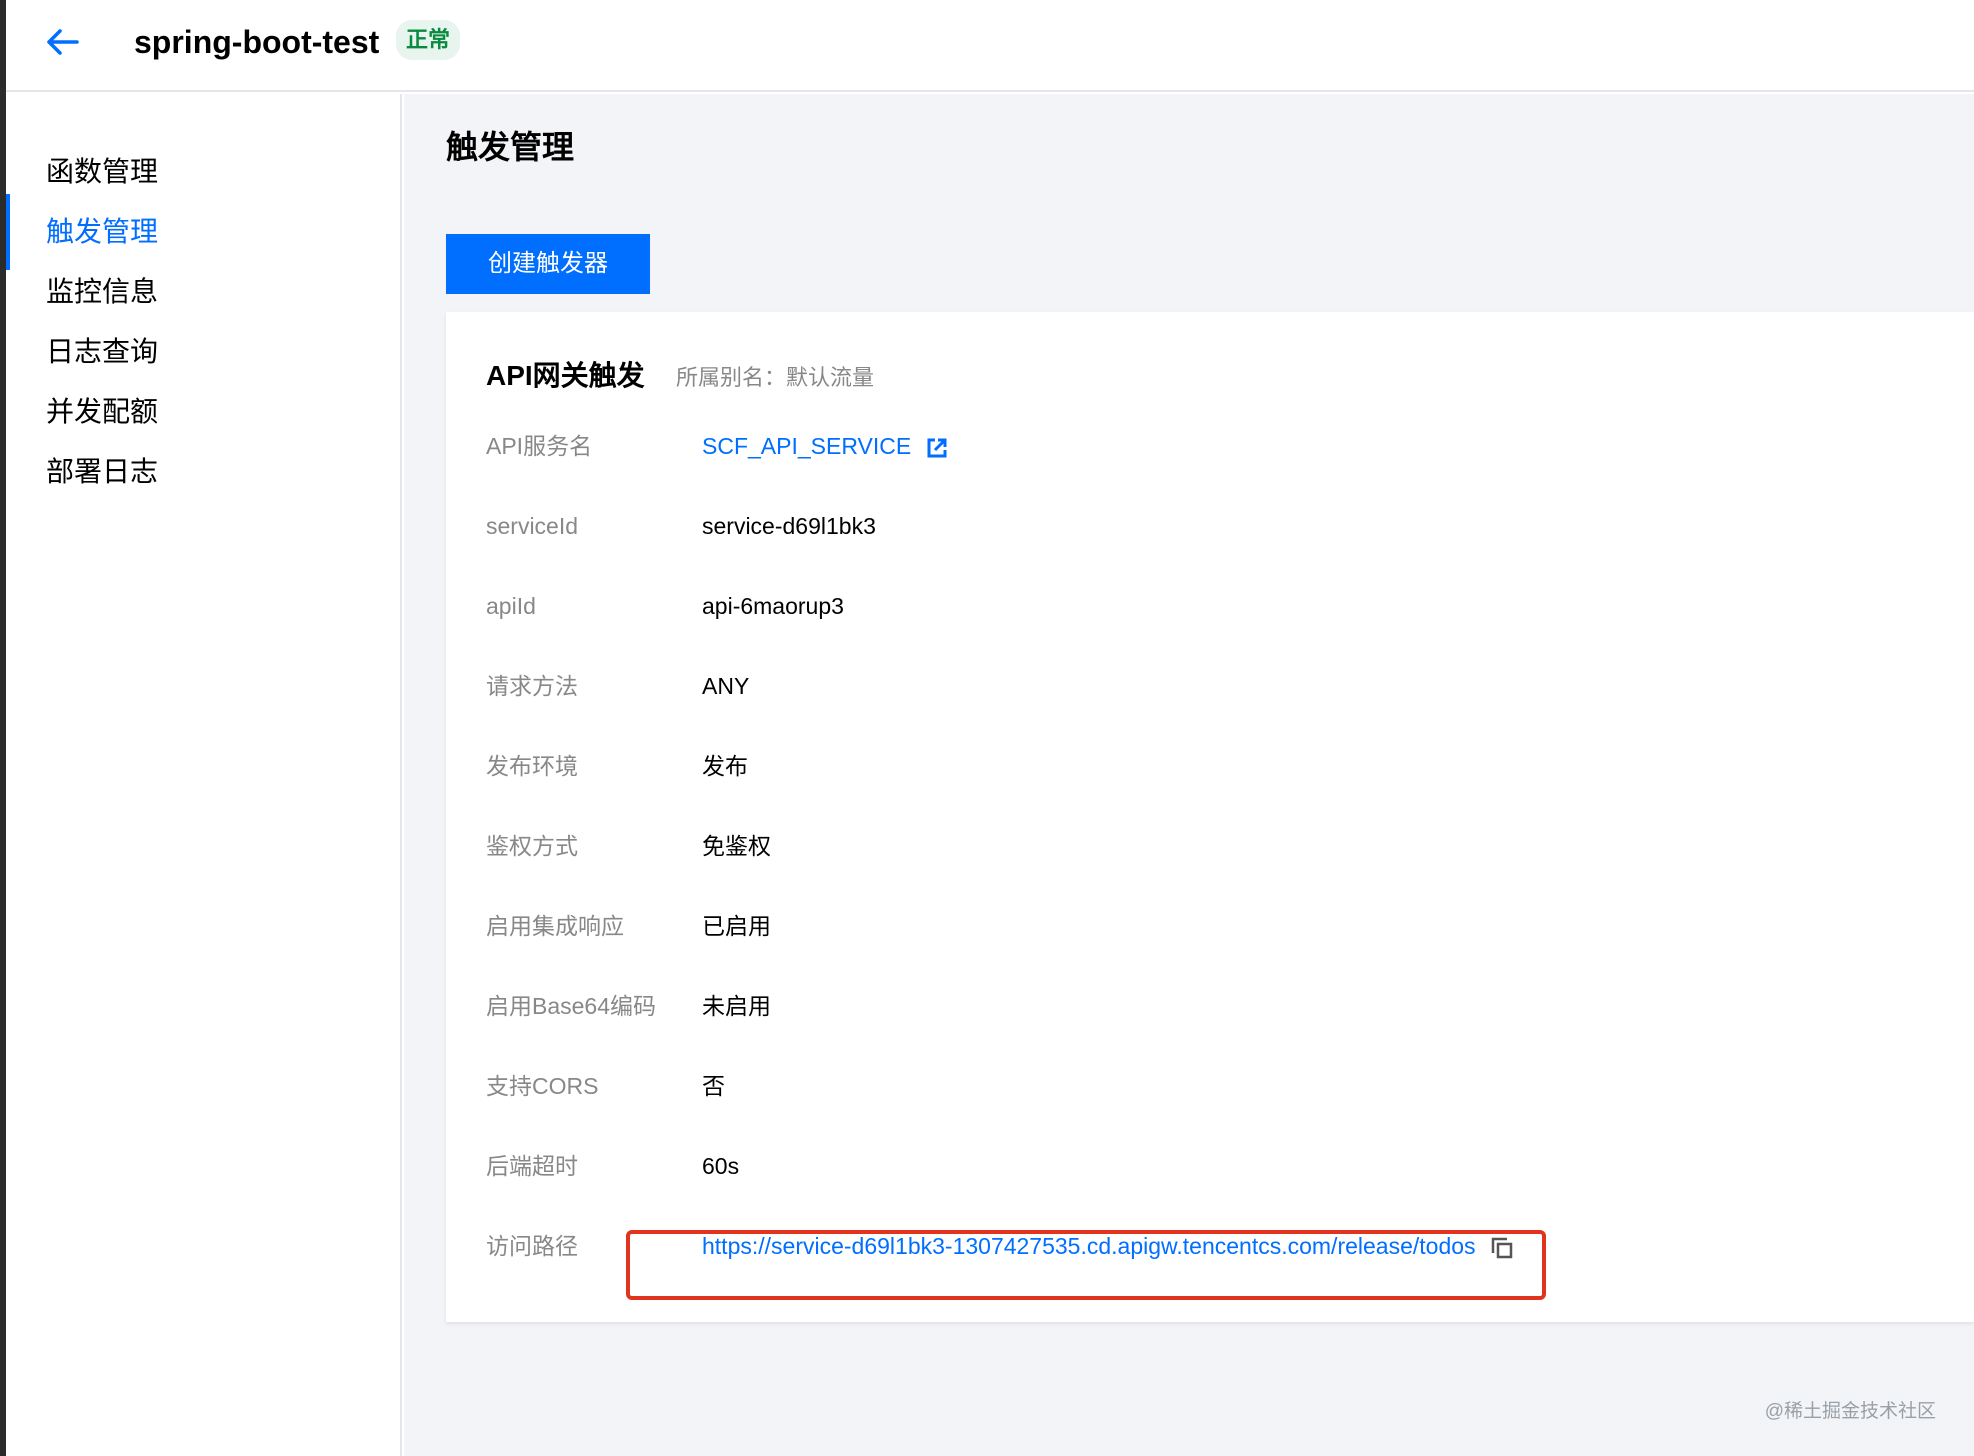 This screenshot has height=1456, width=1974. I want to click on field-label: 访问路径, so click(532, 1246).